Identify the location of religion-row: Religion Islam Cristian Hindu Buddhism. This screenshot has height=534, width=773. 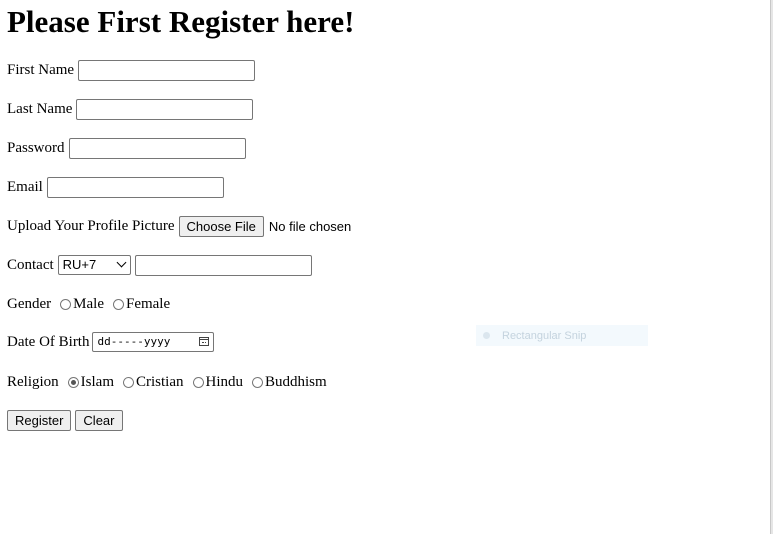
(167, 382).